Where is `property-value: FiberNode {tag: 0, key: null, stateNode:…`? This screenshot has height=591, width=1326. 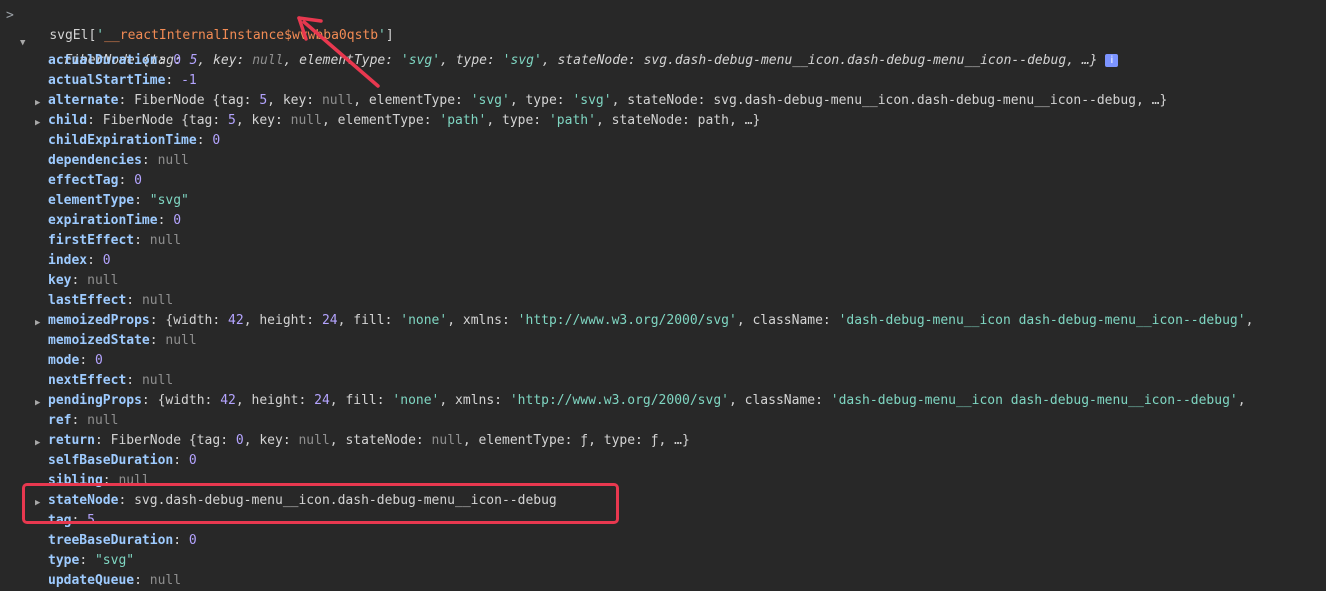
property-value: FiberNode {tag: 0, key: null, stateNode:… is located at coordinates (400, 440).